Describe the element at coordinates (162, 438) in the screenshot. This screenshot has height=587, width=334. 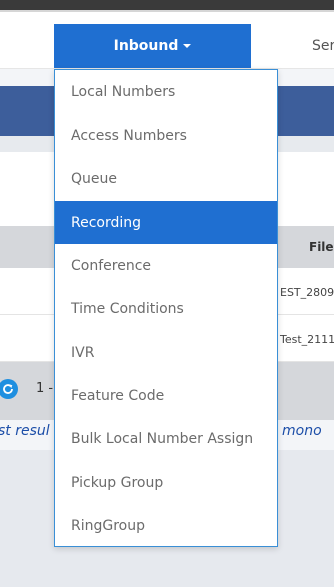
I see `menu-item-label: Bulk Local Number Assign` at that location.